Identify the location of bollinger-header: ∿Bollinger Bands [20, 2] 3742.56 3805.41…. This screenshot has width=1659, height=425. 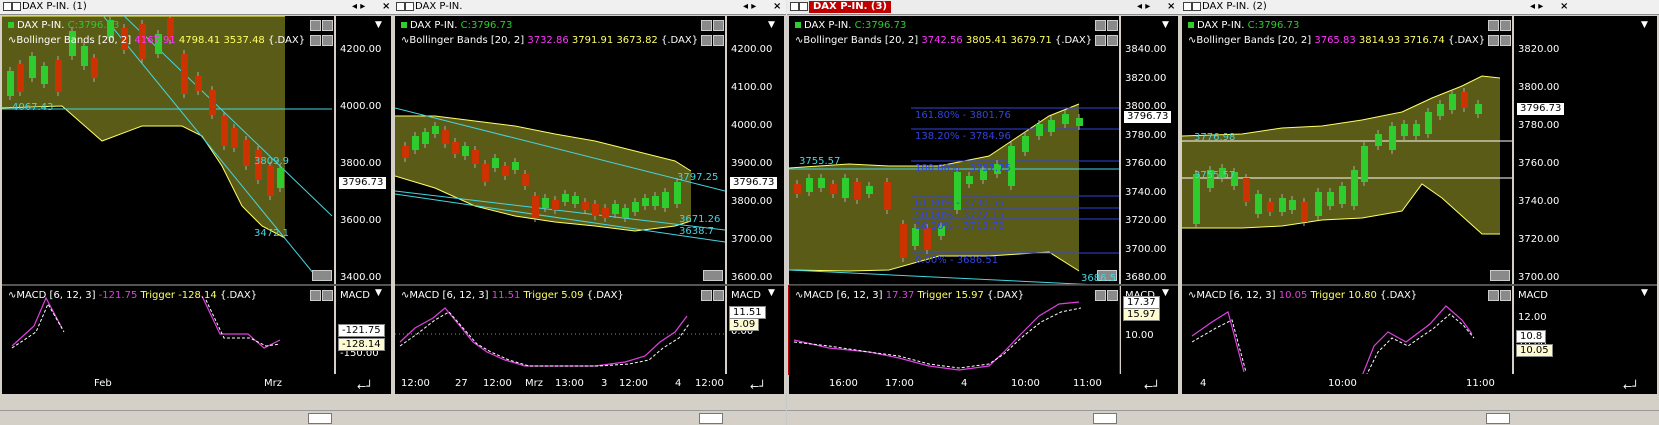
(943, 41).